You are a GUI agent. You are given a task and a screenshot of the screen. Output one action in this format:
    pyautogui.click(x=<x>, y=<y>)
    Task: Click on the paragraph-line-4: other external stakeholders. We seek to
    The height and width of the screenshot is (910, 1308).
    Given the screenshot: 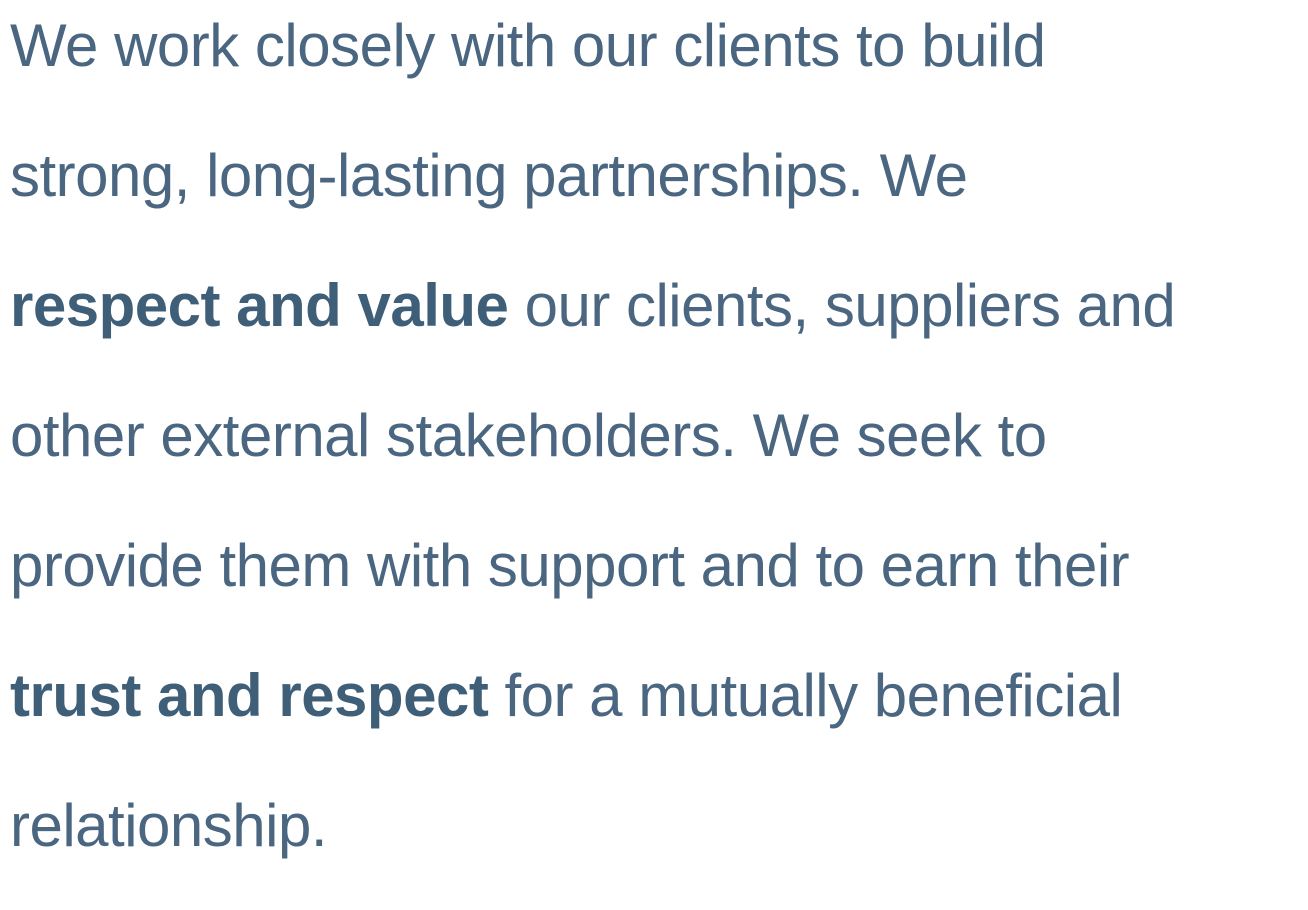 What is the action you would take?
    pyautogui.click(x=659, y=455)
    